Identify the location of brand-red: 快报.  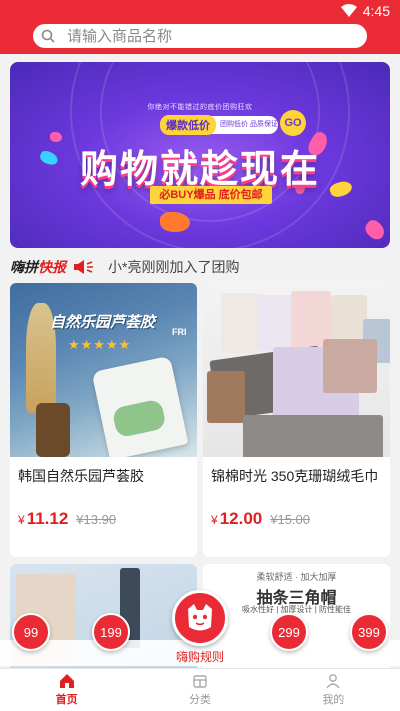
(52, 267).